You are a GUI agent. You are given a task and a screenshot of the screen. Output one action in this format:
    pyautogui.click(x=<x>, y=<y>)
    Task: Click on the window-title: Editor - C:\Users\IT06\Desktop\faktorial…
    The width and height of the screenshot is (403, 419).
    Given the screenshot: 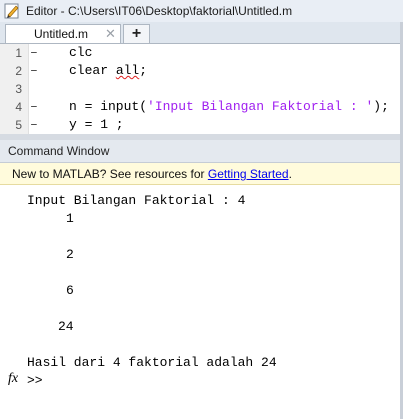 What is the action you would take?
    pyautogui.click(x=159, y=11)
    